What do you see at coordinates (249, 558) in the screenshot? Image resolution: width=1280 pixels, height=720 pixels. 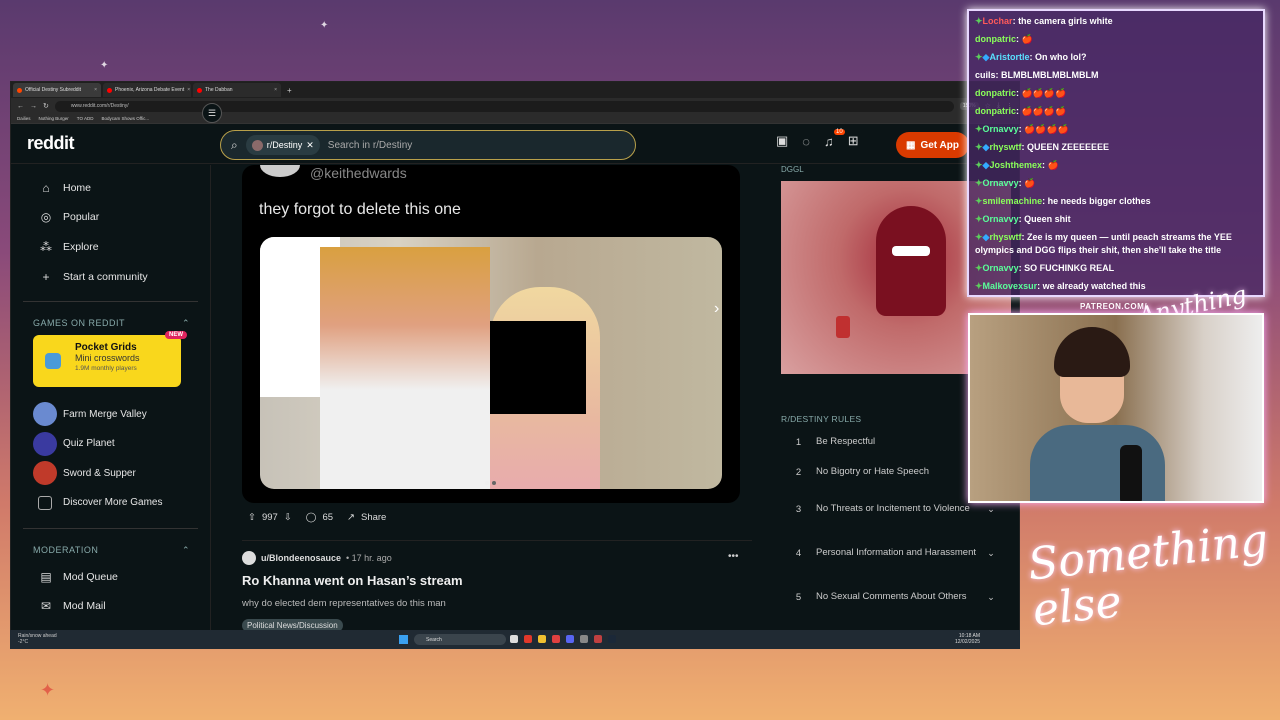 I see `avatar` at bounding box center [249, 558].